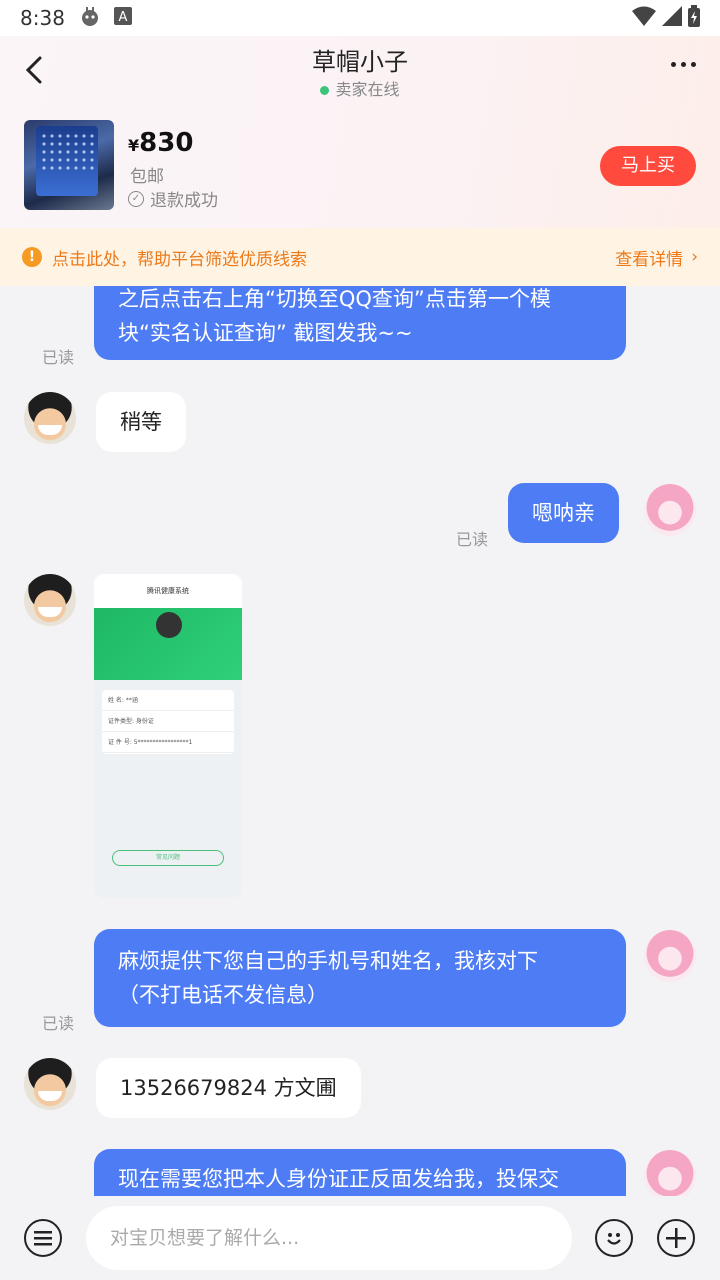  I want to click on message-bubble-sent: 现在需要您把本人身份证正反面发给我，投保交, so click(360, 1172).